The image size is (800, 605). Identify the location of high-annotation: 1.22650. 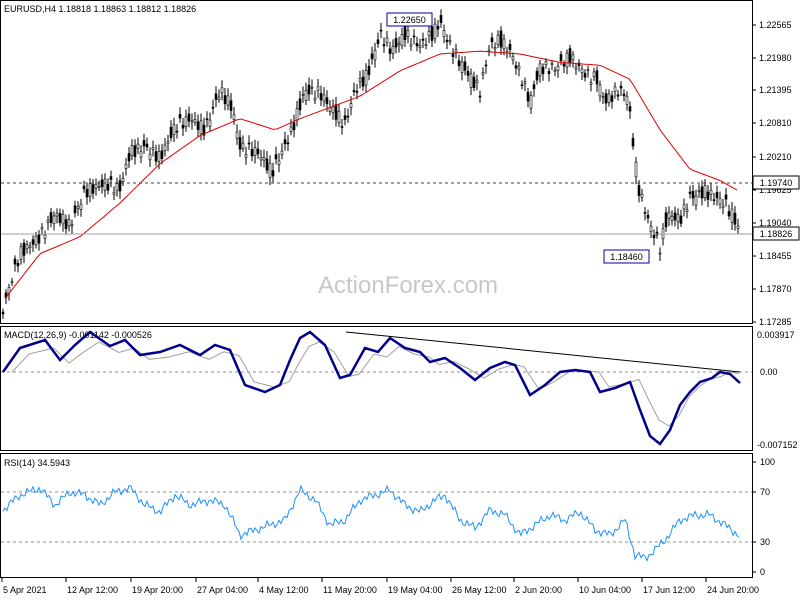
(409, 19).